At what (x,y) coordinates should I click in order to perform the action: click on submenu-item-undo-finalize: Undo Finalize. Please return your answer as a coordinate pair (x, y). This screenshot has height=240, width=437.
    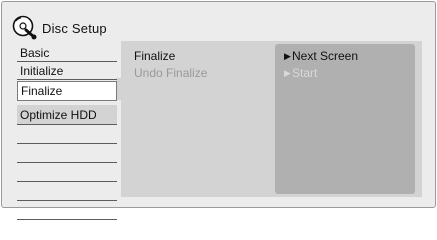
    Looking at the image, I should click on (171, 73).